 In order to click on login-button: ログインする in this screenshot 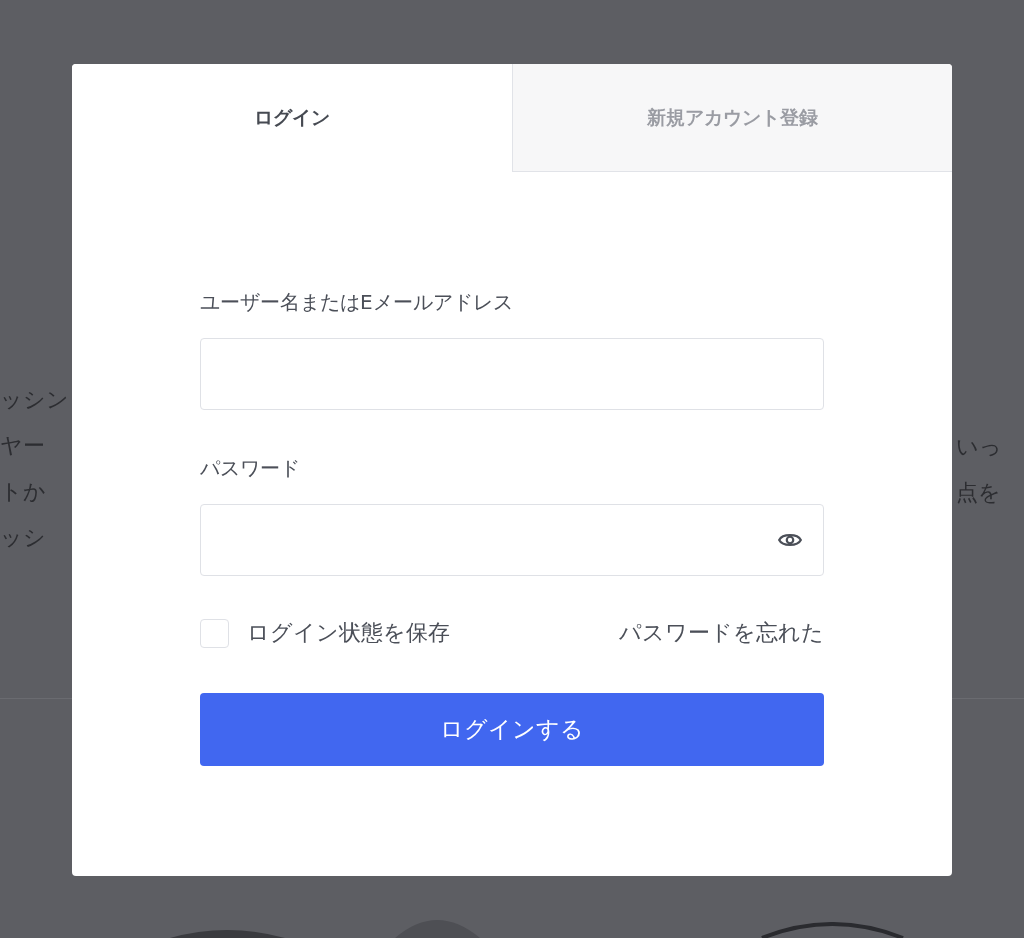, I will do `click(512, 729)`.